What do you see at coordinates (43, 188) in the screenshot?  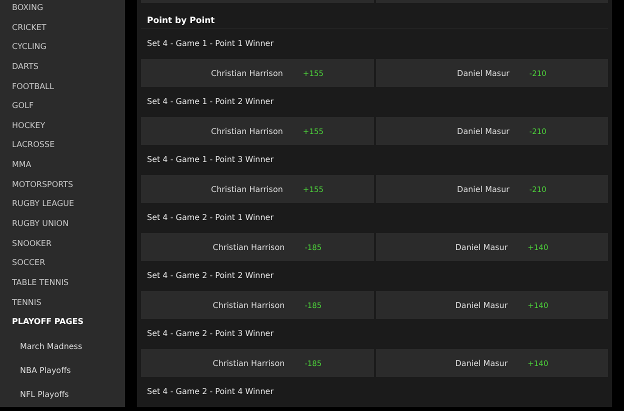 I see `sidebar-link: MOTORSPORTS` at bounding box center [43, 188].